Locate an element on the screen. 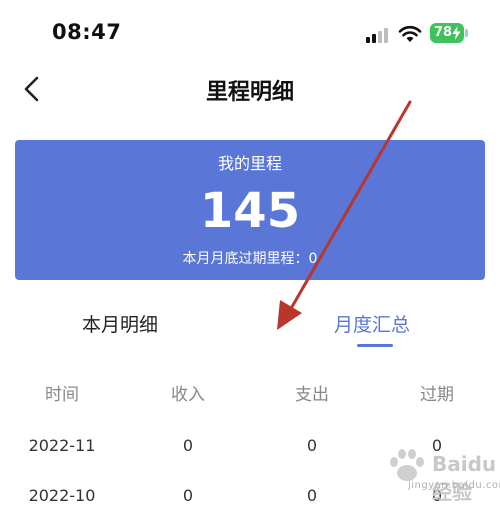  watermark-text: Baidu 经验 is located at coordinates (464, 478).